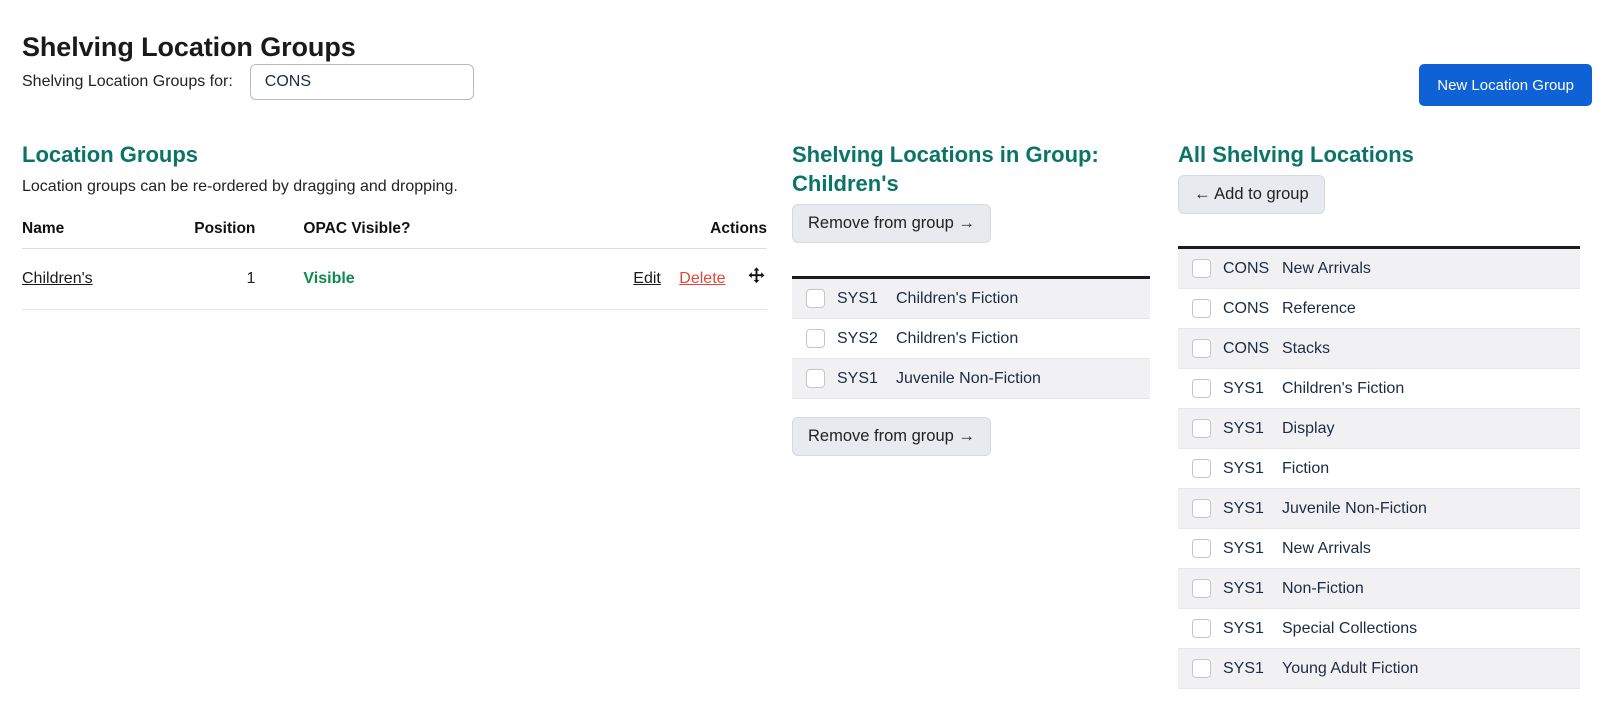 The width and height of the screenshot is (1614, 720). What do you see at coordinates (702, 278) in the screenshot?
I see `delete-link: Delete` at bounding box center [702, 278].